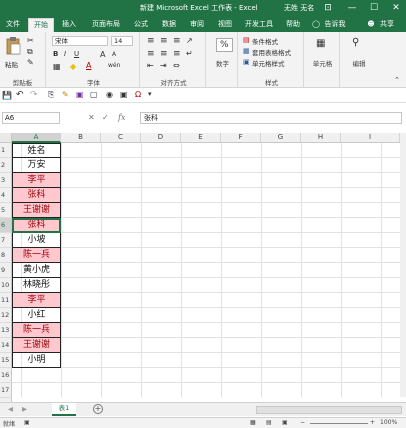  Describe the element at coordinates (36, 360) in the screenshot. I see `cell-a15: 小明` at that location.